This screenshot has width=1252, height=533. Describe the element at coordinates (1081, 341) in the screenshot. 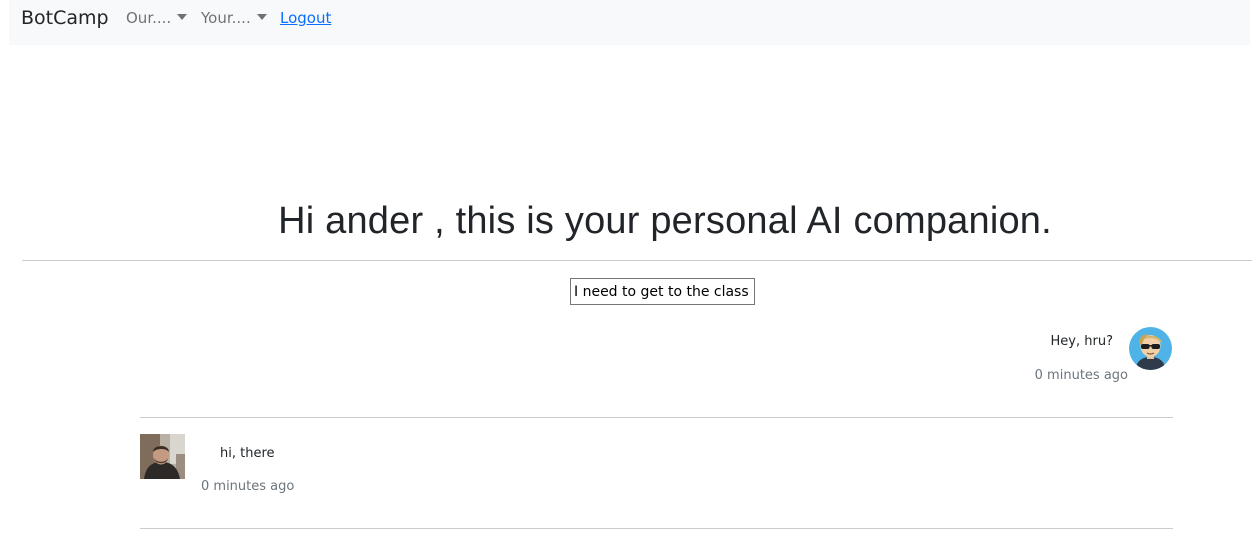

I see `bot-message-text: Hey, hru?` at that location.